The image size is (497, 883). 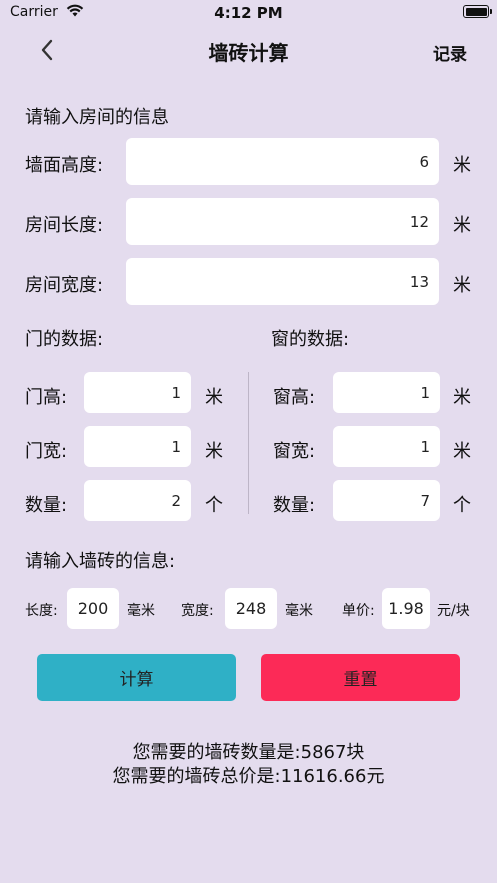 What do you see at coordinates (141, 611) in the screenshot?
I see `tile-length-unit: 毫米` at bounding box center [141, 611].